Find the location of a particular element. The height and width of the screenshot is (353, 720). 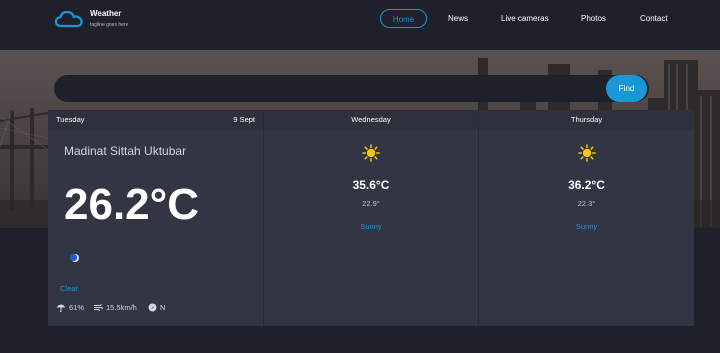

wind-direction-stat: N is located at coordinates (156, 307).